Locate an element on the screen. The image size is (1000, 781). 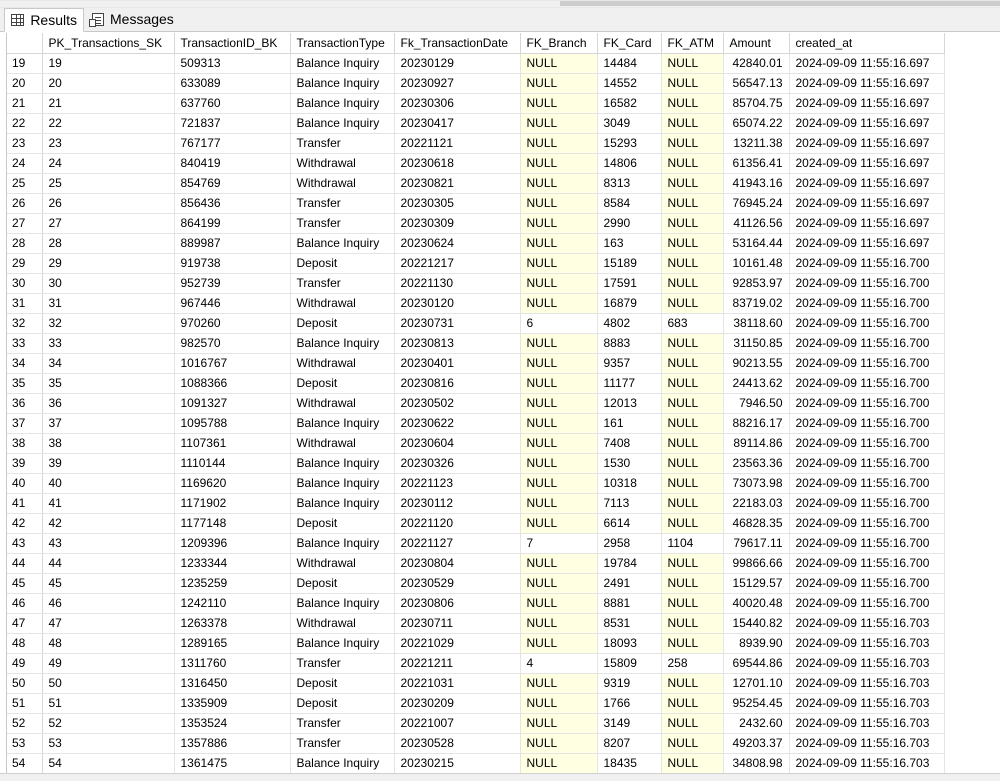
row-number-cell: 51 is located at coordinates (25, 703).